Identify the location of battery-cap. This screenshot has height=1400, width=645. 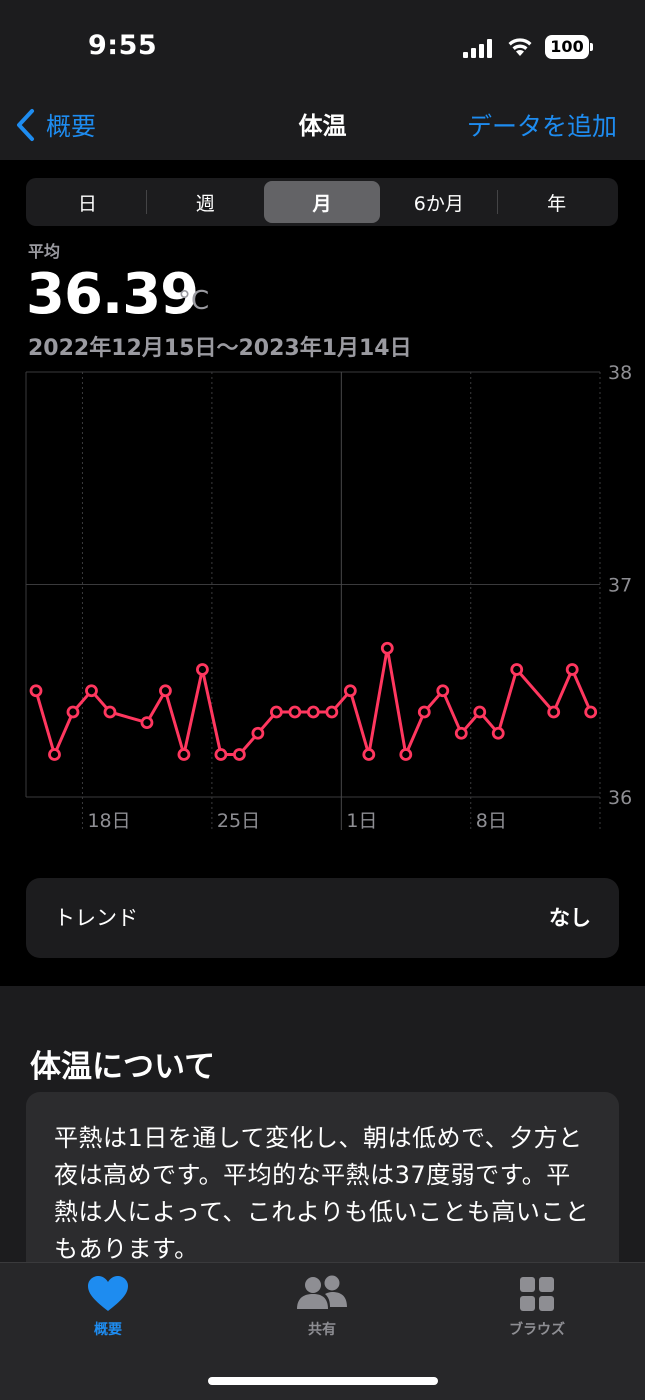
(591, 47).